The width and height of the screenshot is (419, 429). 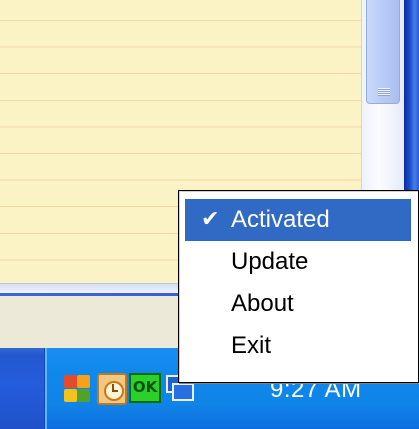 What do you see at coordinates (251, 345) in the screenshot?
I see `menu-item-label: Exit` at bounding box center [251, 345].